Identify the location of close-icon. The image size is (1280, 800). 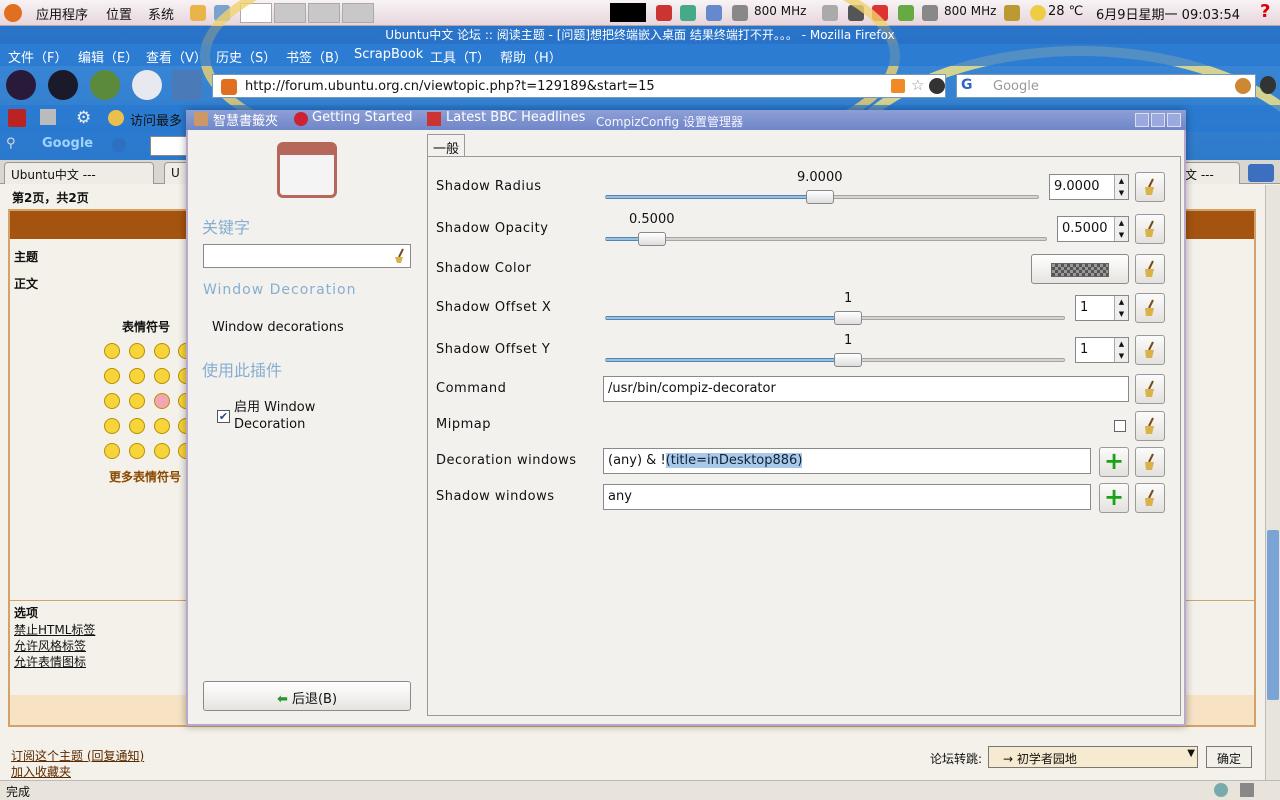
(1174, 120).